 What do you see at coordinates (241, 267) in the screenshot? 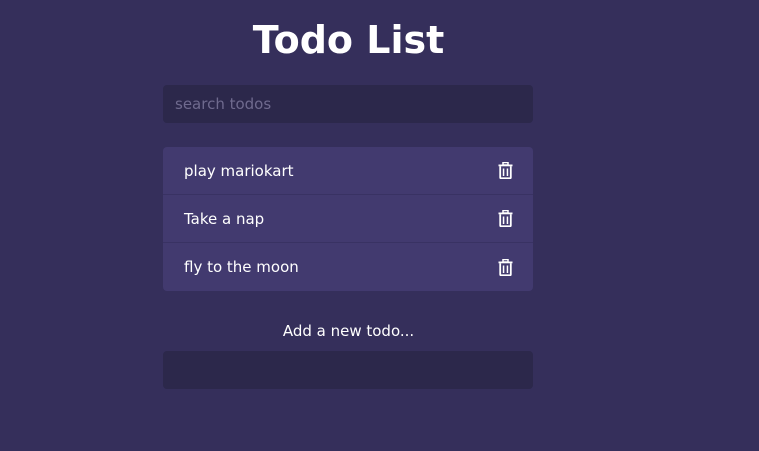
I see `todo-text: fly to the moon` at bounding box center [241, 267].